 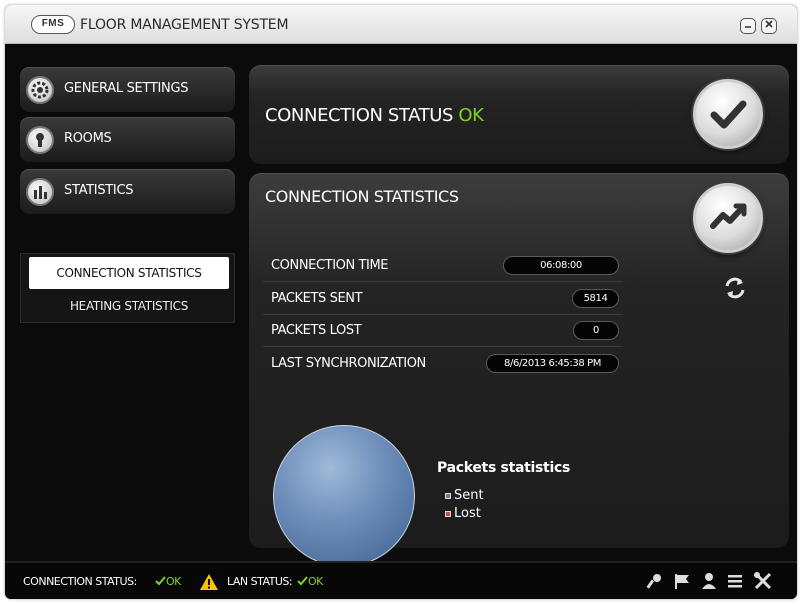 I want to click on connection-status-heading: CONNECTION STATUS OK, so click(x=374, y=115).